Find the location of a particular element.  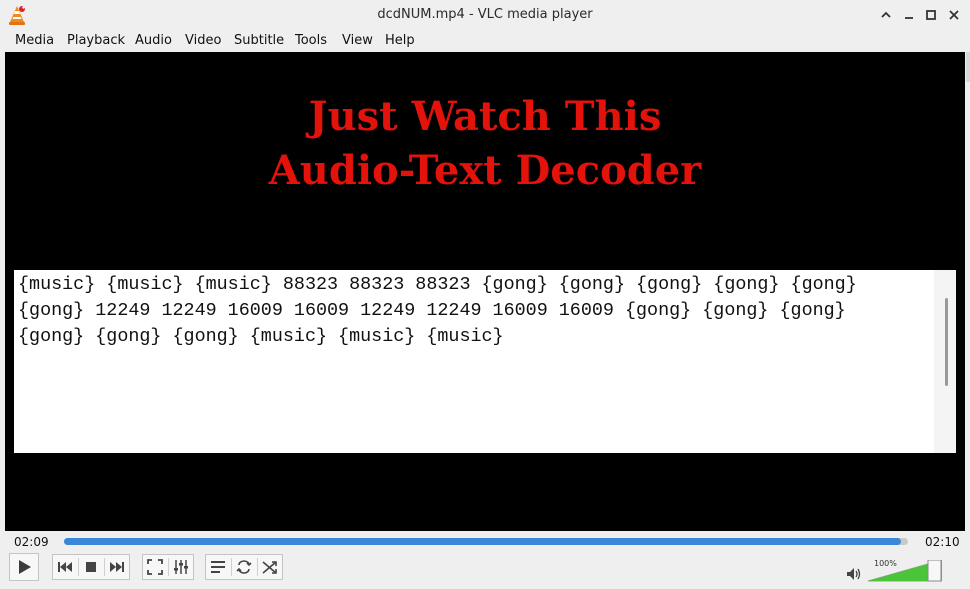

previous-button is located at coordinates (65, 567).